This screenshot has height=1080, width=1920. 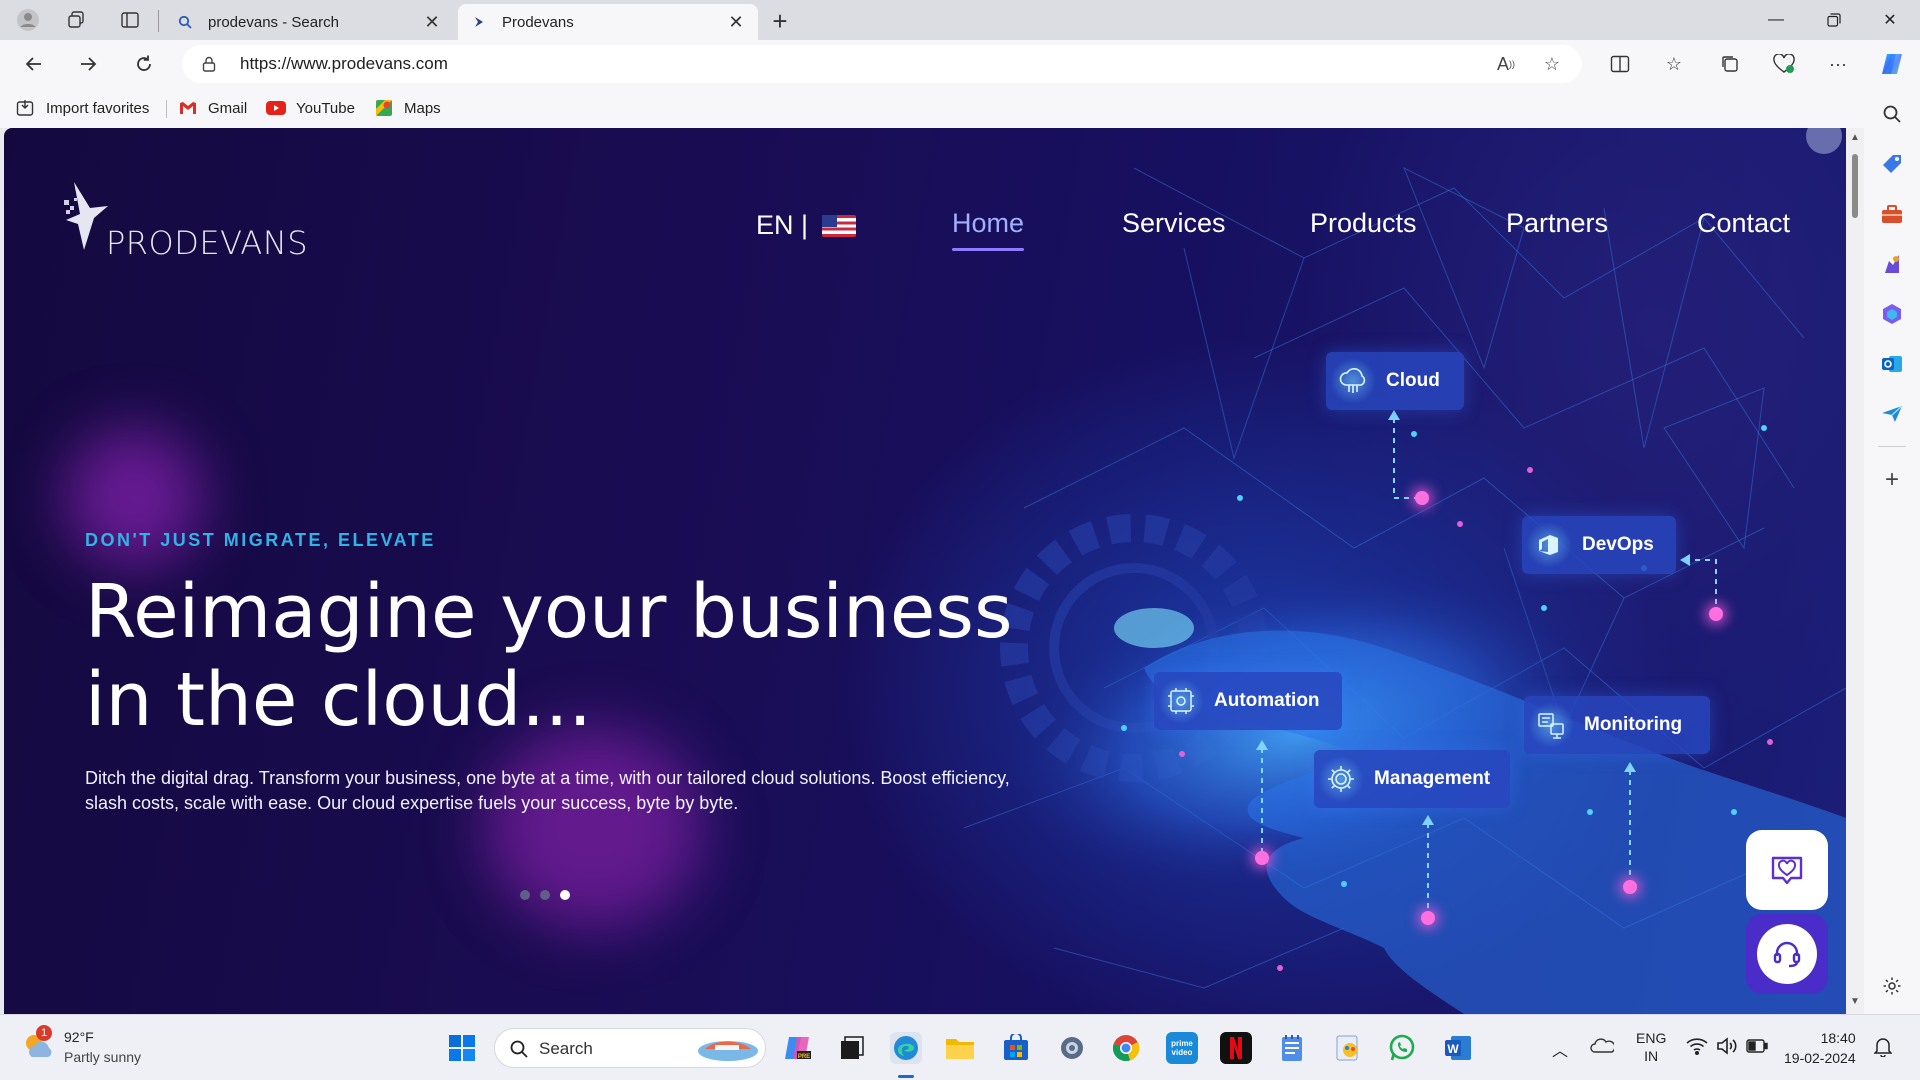 I want to click on page-scrollbar: ▲ ▼, so click(x=1855, y=571).